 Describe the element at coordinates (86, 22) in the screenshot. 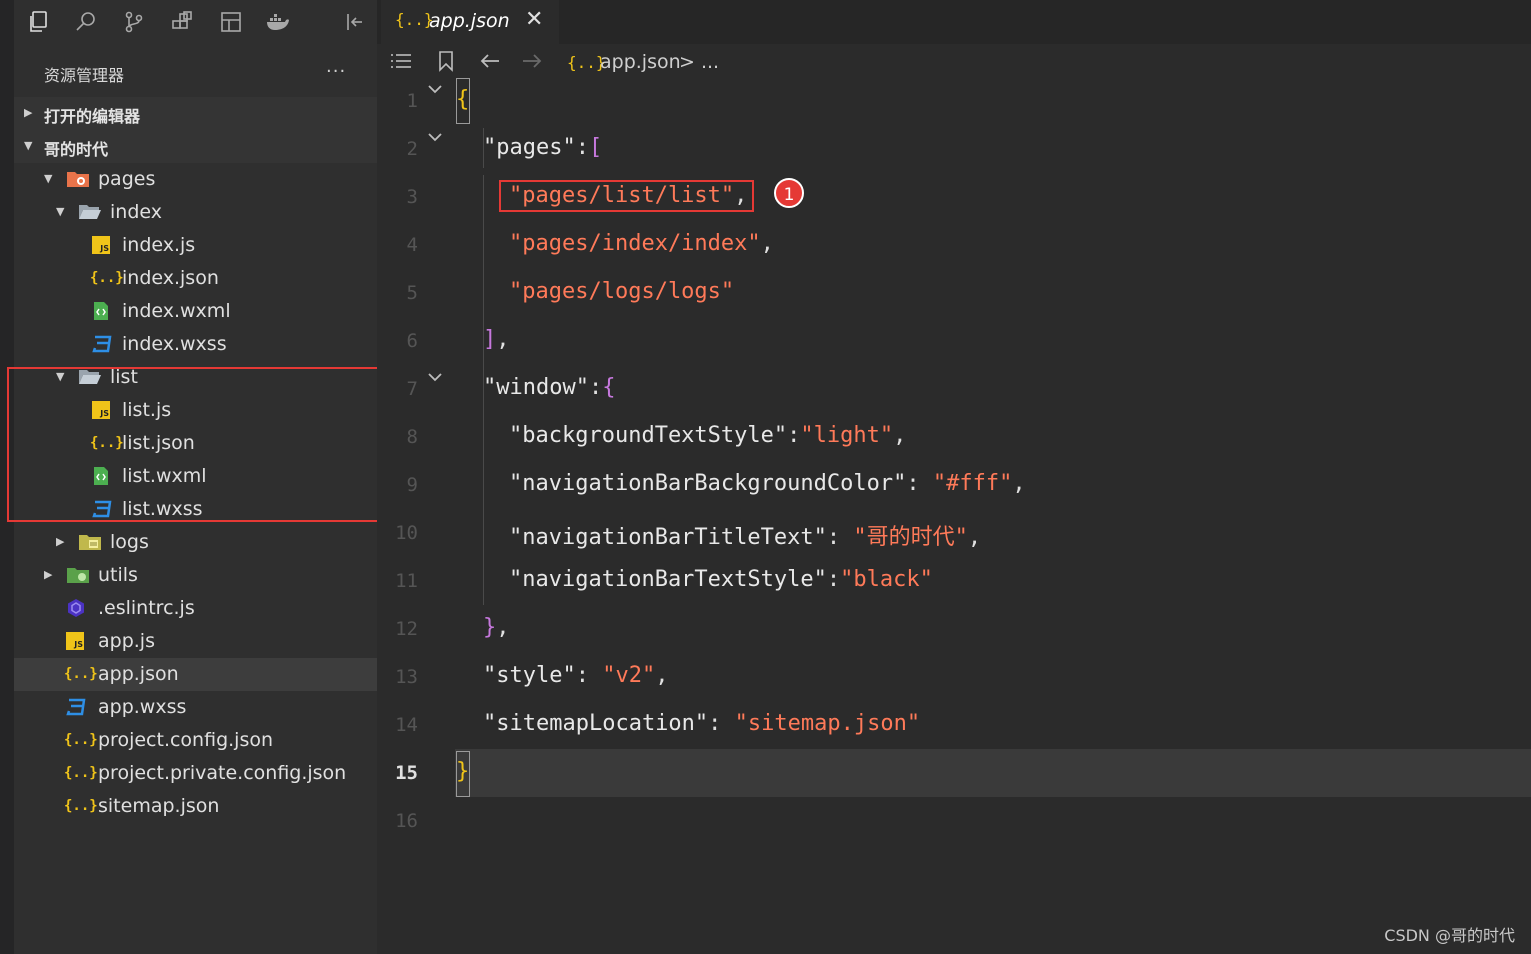

I see `search-icon` at that location.